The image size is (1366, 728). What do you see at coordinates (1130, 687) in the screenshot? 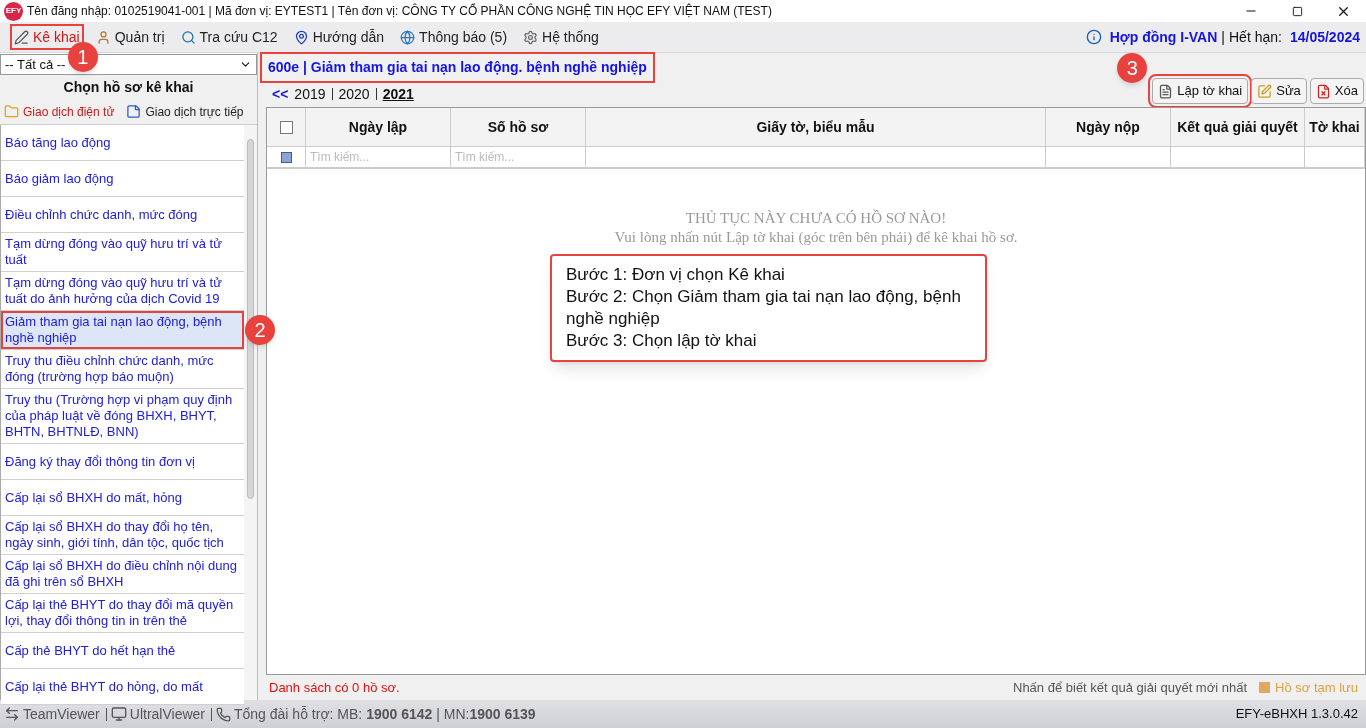
I see `result-hint: Nhấn để biết kết quả giải quyết mới nhất` at bounding box center [1130, 687].